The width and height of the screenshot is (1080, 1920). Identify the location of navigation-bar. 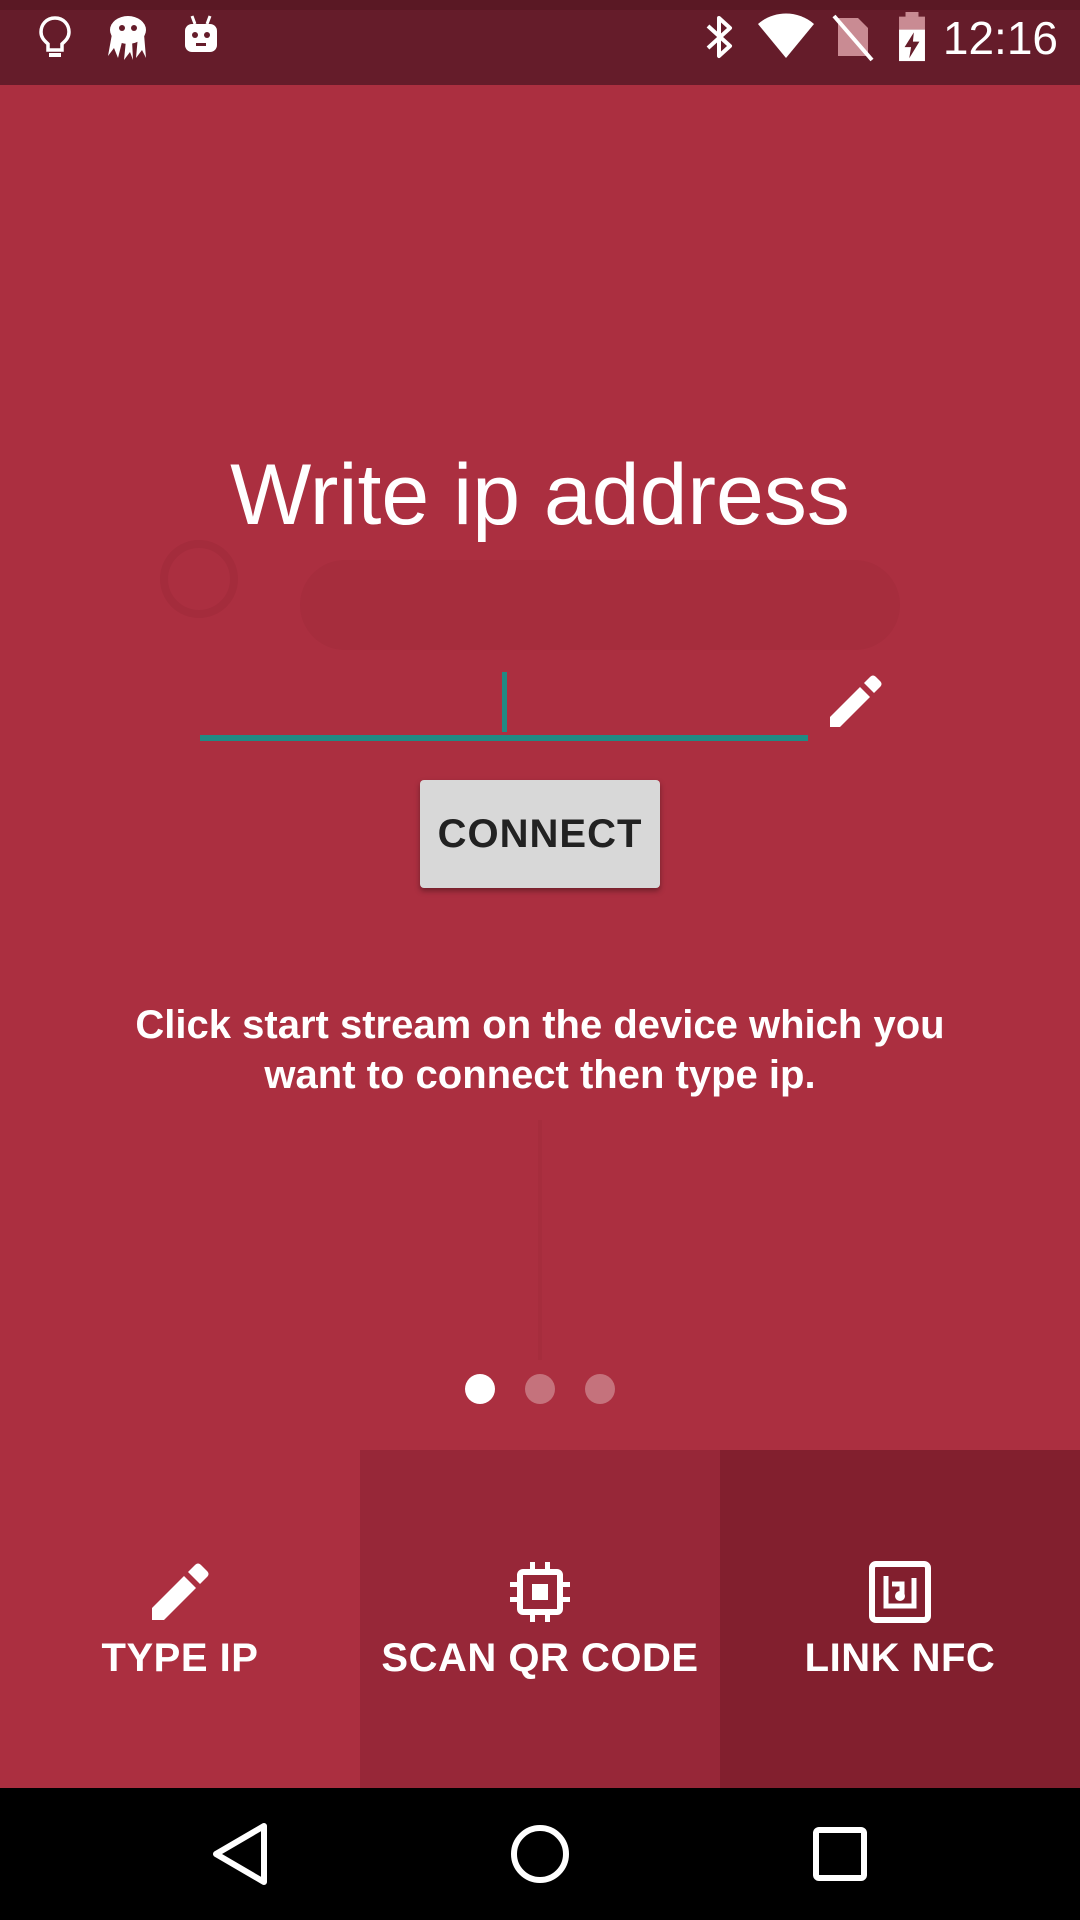
(540, 1854).